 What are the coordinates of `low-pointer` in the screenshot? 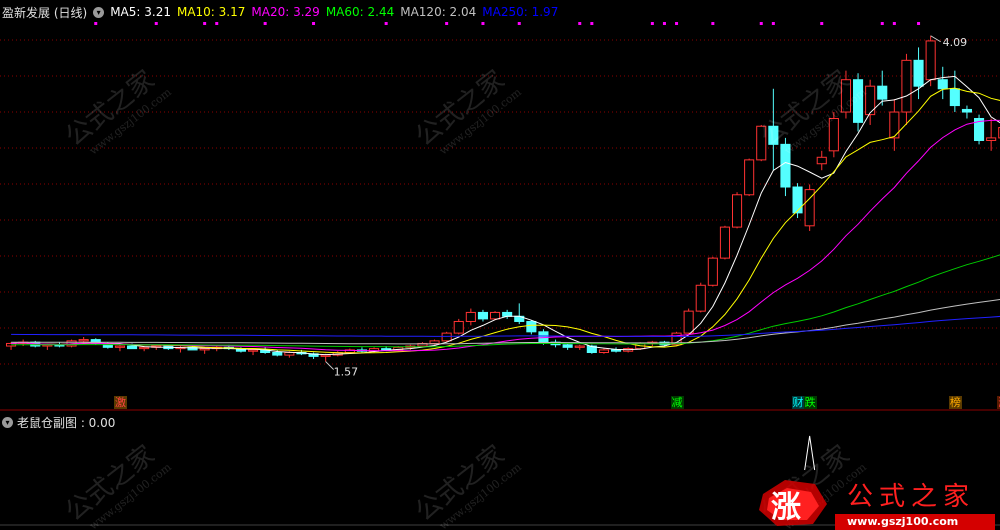 It's located at (330, 365).